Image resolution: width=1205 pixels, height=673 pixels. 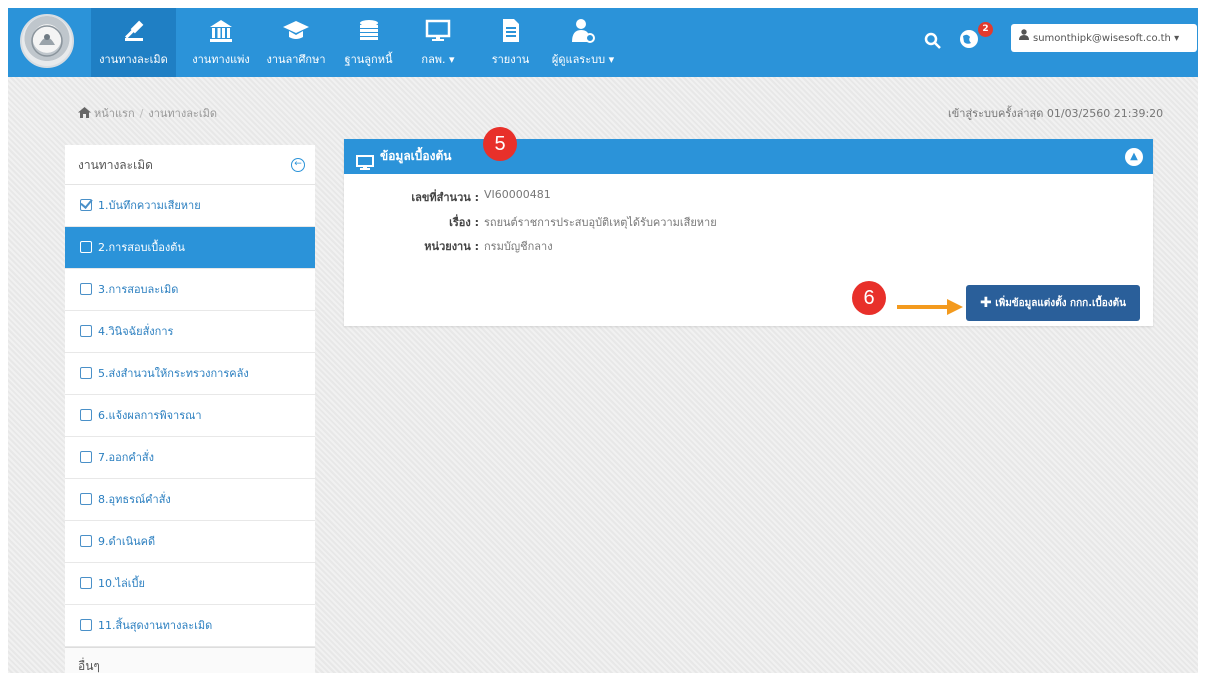 What do you see at coordinates (296, 59) in the screenshot?
I see `nav-label: งานลาศึกษา` at bounding box center [296, 59].